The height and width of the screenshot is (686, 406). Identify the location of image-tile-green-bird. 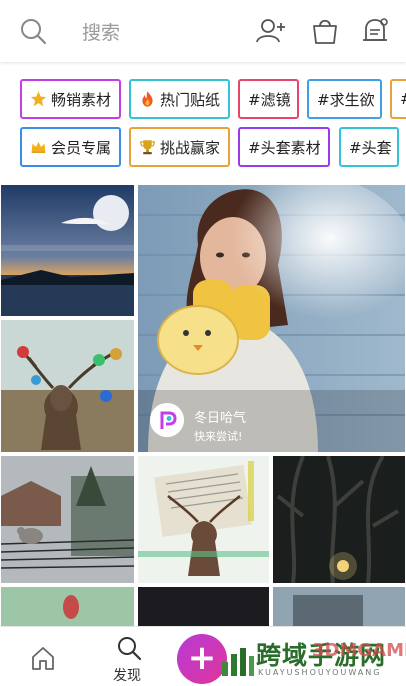
(67, 606).